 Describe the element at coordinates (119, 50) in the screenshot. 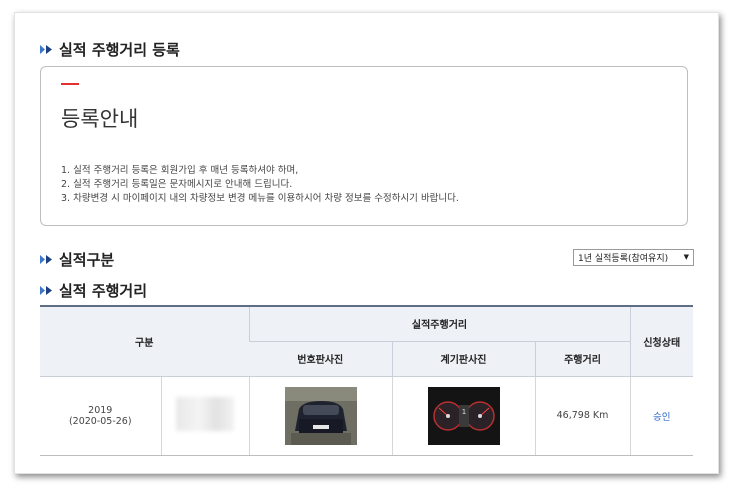

I see `register-title-text: 실적 주행거리 등록` at that location.